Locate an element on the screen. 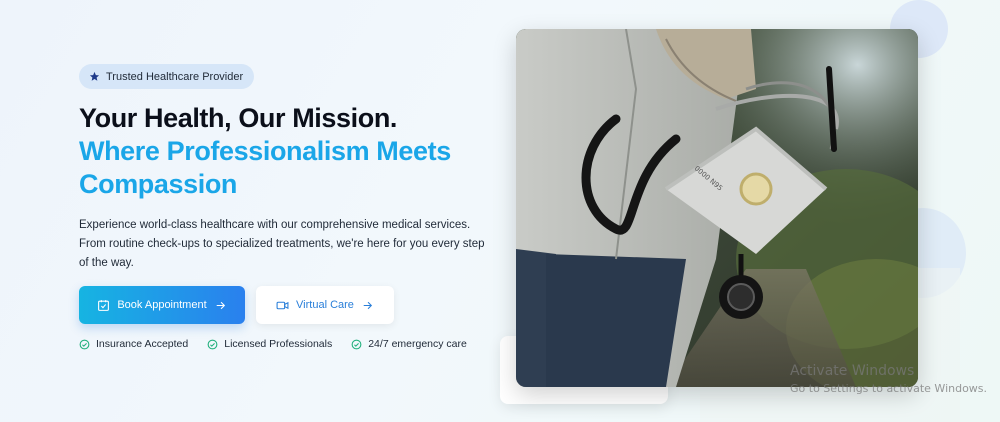 The image size is (1000, 422). star-icon is located at coordinates (94, 76).